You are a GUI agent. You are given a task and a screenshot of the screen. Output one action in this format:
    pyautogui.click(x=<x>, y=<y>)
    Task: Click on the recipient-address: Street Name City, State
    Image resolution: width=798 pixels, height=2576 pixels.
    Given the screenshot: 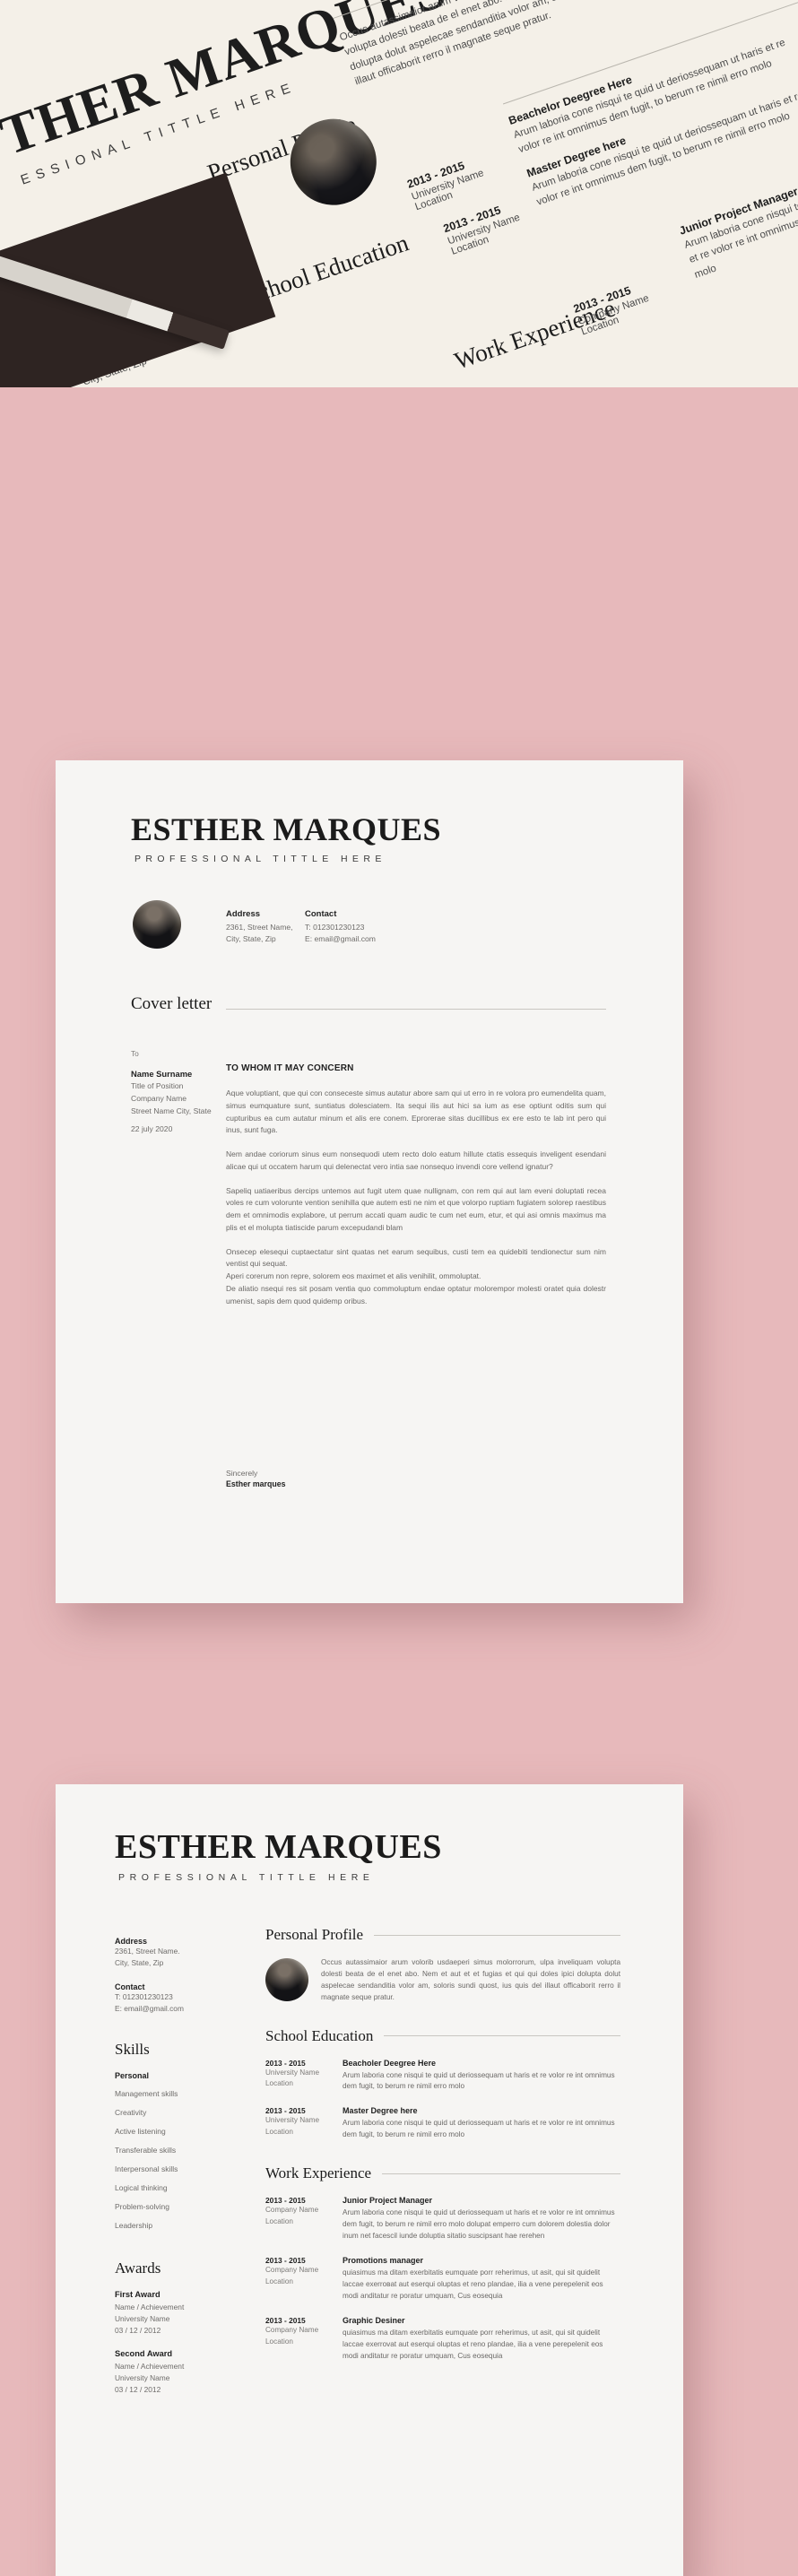 What is the action you would take?
    pyautogui.click(x=172, y=1110)
    